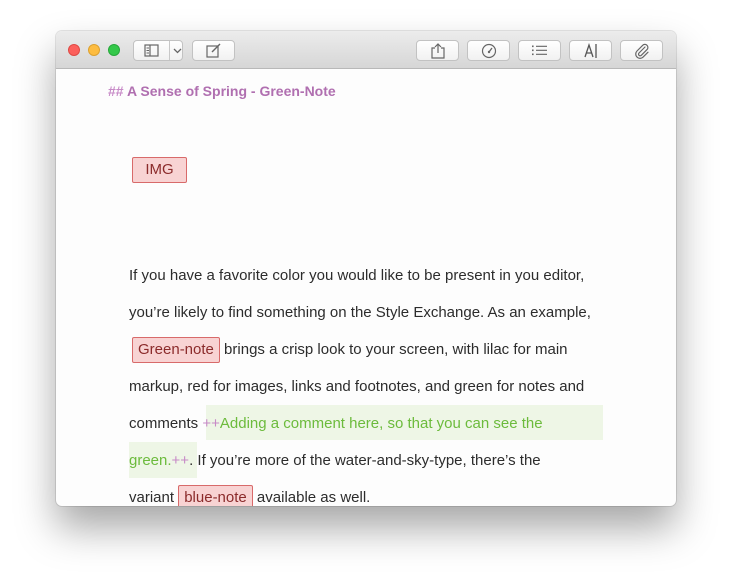 The height and width of the screenshot is (587, 732). I want to click on attach-button, so click(641, 50).